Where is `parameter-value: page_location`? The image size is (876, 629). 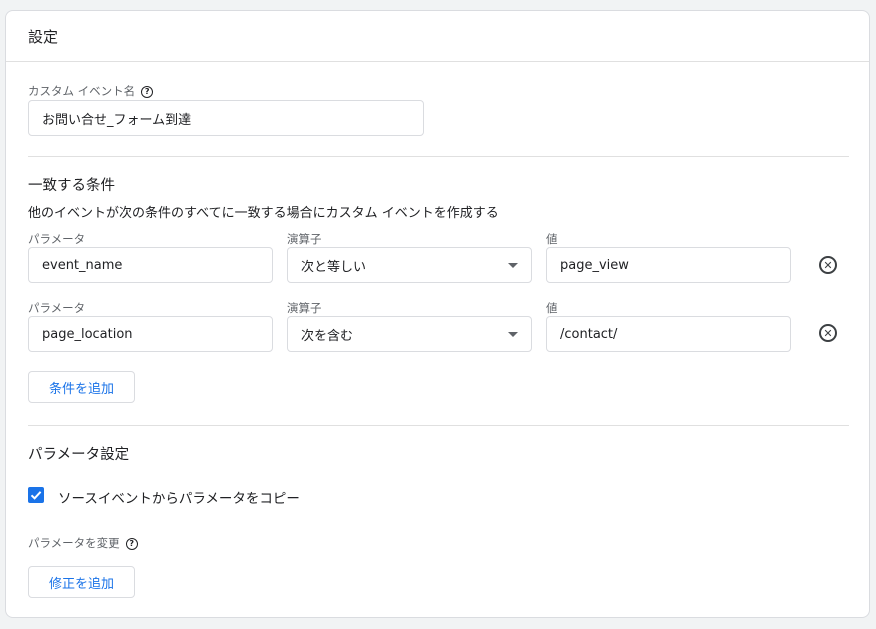 parameter-value: page_location is located at coordinates (87, 334).